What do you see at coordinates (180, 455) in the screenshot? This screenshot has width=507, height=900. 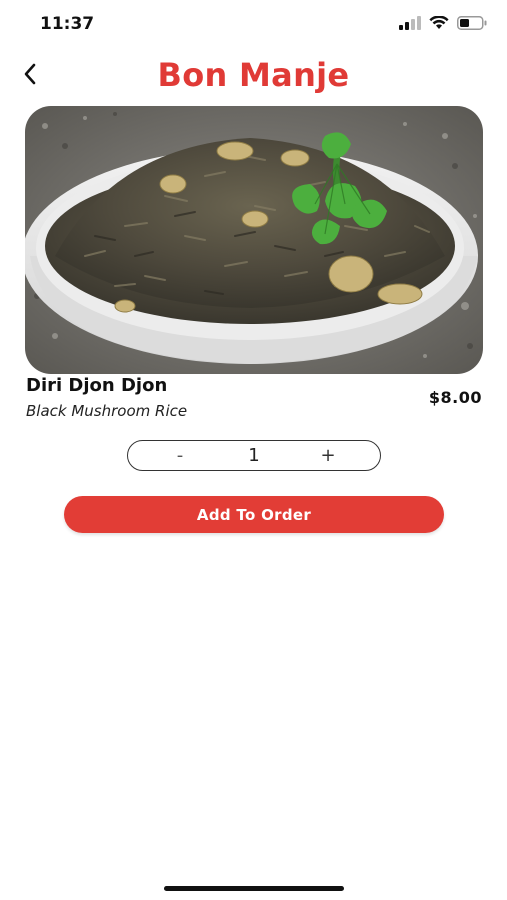 I see `decrement-button: -` at bounding box center [180, 455].